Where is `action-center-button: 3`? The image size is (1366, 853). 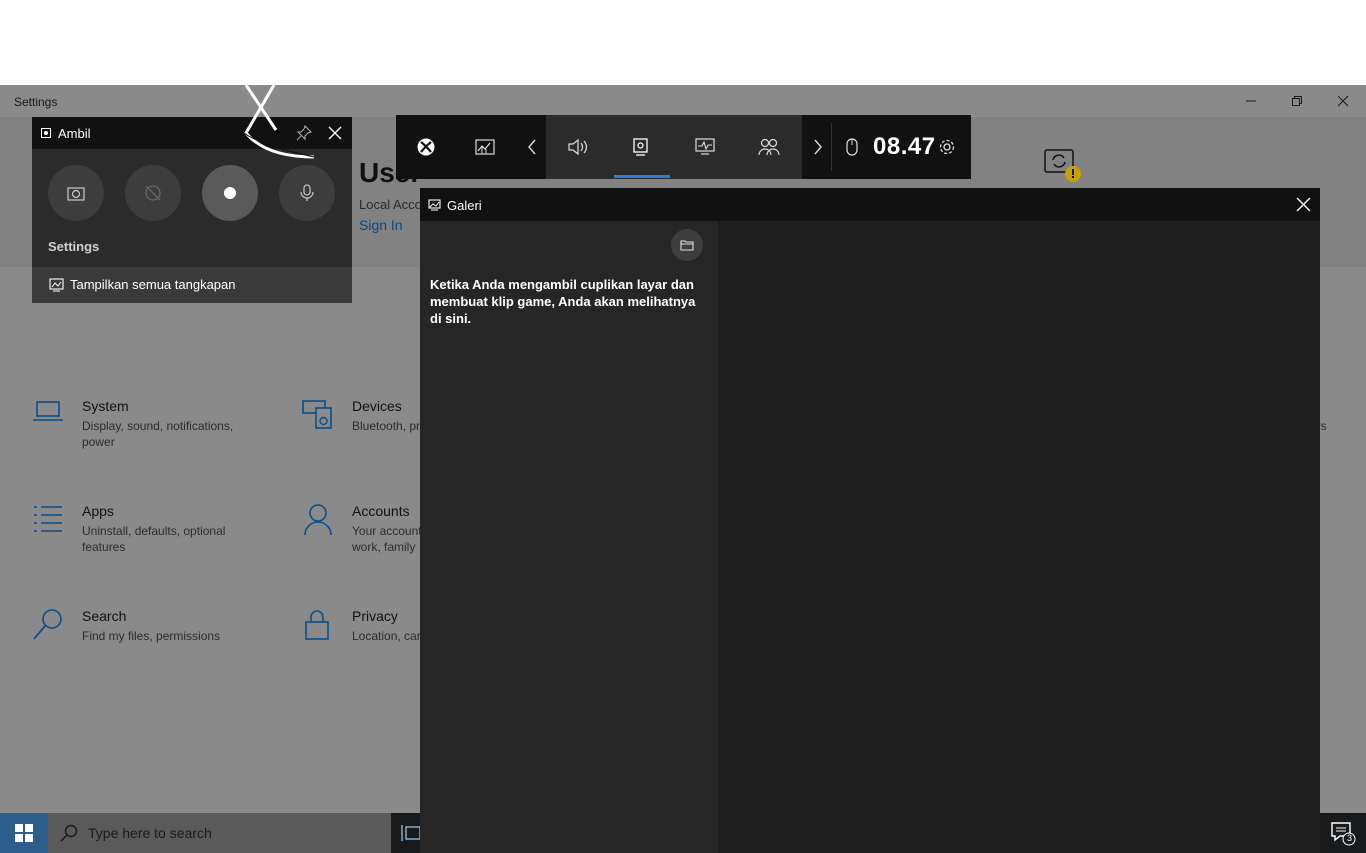 action-center-button: 3 is located at coordinates (1343, 833).